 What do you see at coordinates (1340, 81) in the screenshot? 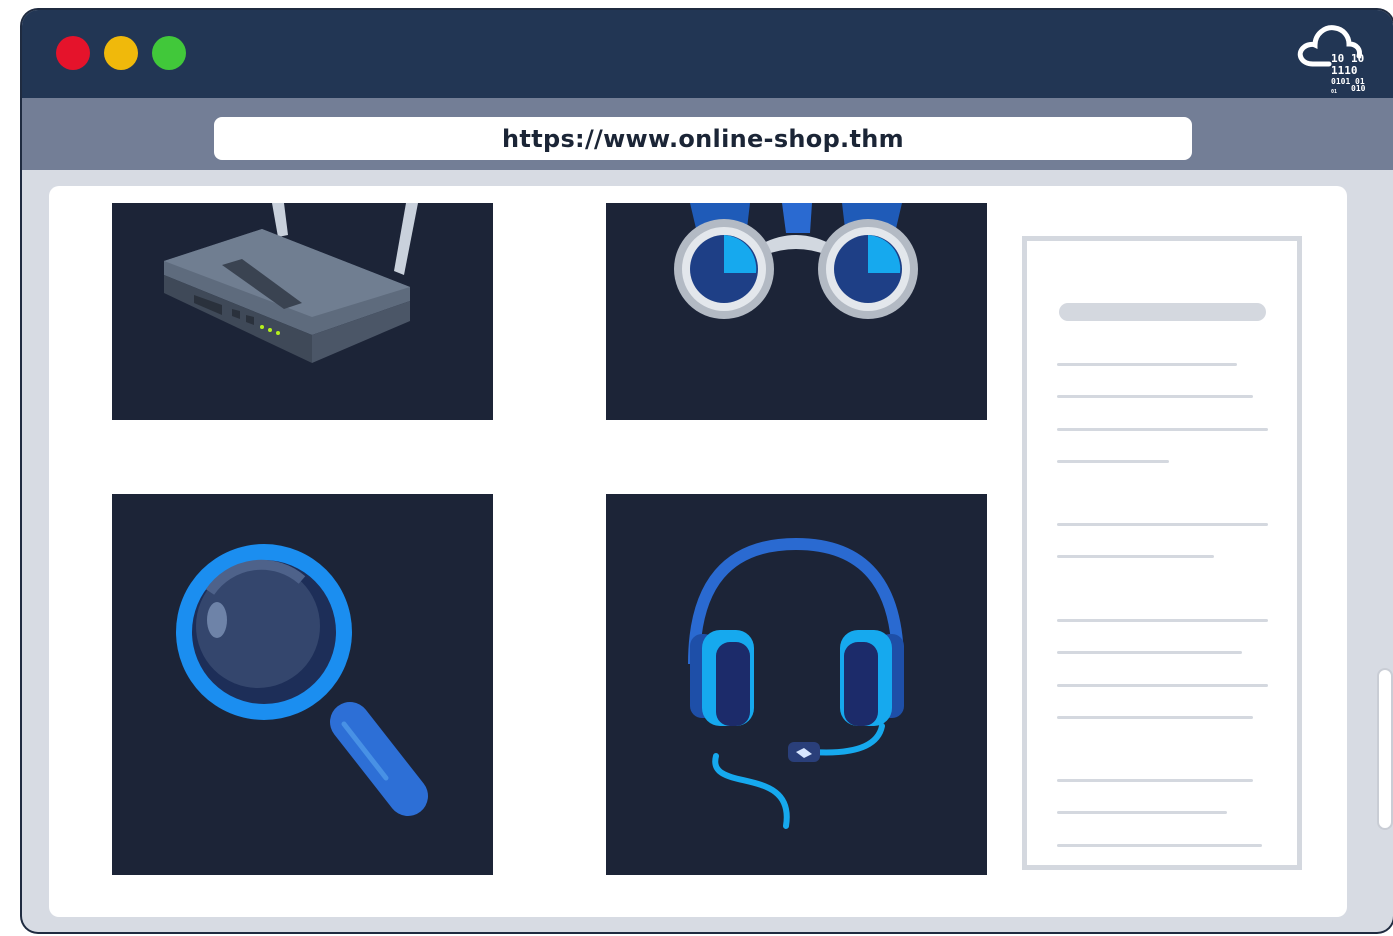
I see `logo-digit: 0101` at bounding box center [1340, 81].